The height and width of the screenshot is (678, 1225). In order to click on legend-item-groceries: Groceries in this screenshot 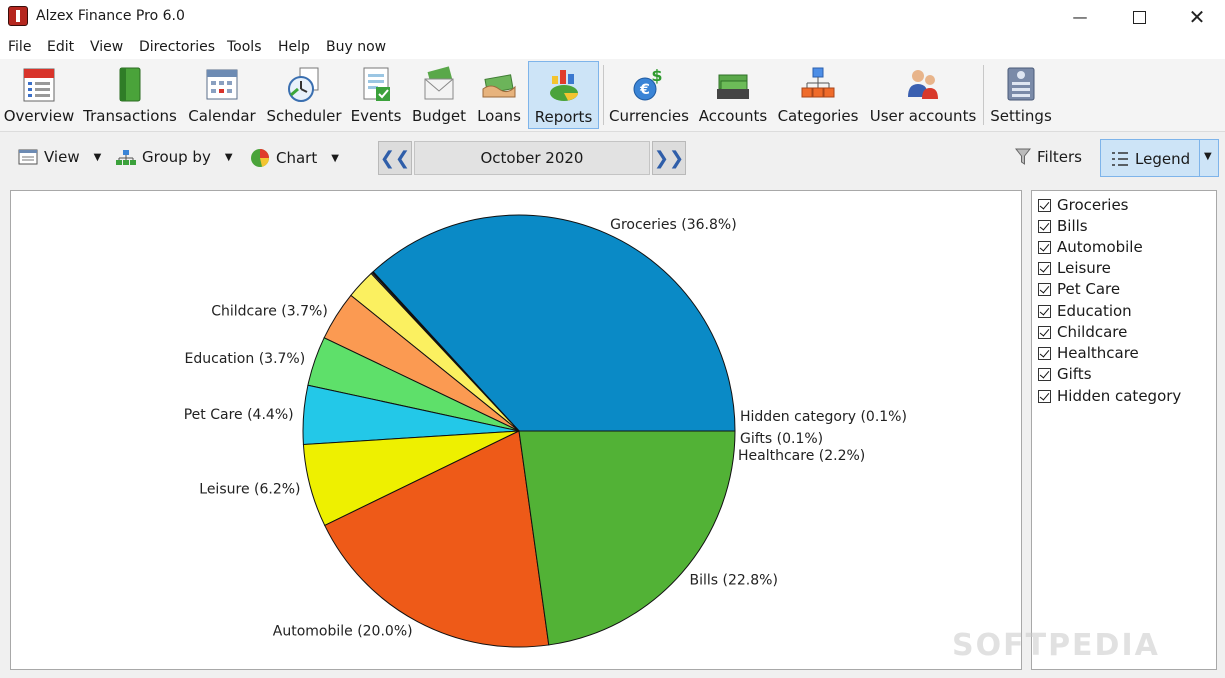, I will do `click(1083, 205)`.